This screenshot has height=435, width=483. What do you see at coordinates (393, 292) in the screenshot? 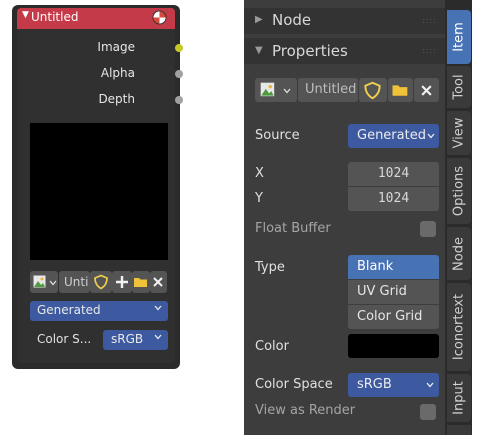
I see `type-option-uv-grid: UV Grid` at bounding box center [393, 292].